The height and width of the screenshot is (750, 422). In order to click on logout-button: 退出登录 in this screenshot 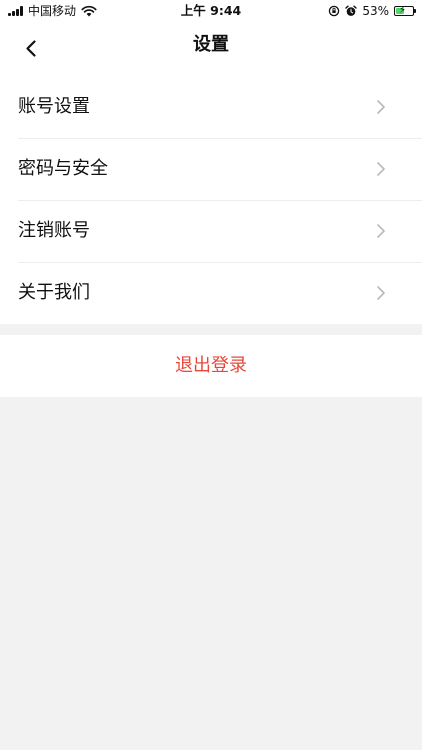, I will do `click(211, 366)`.